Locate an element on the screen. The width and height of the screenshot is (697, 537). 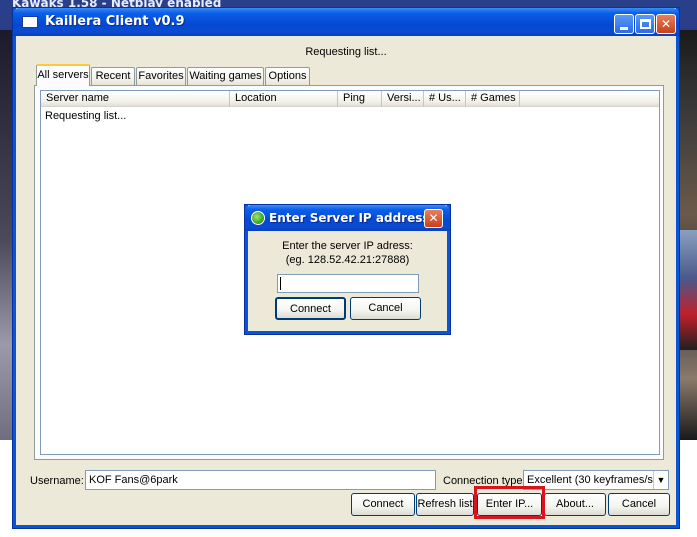
refresh-list-button: Refresh list is located at coordinates (445, 504).